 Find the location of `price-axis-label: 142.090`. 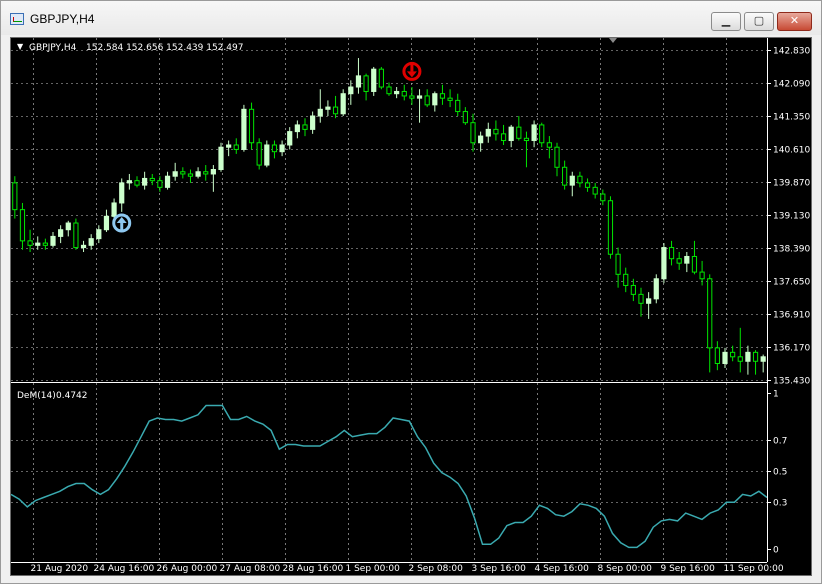

price-axis-label: 142.090 is located at coordinates (791, 85).